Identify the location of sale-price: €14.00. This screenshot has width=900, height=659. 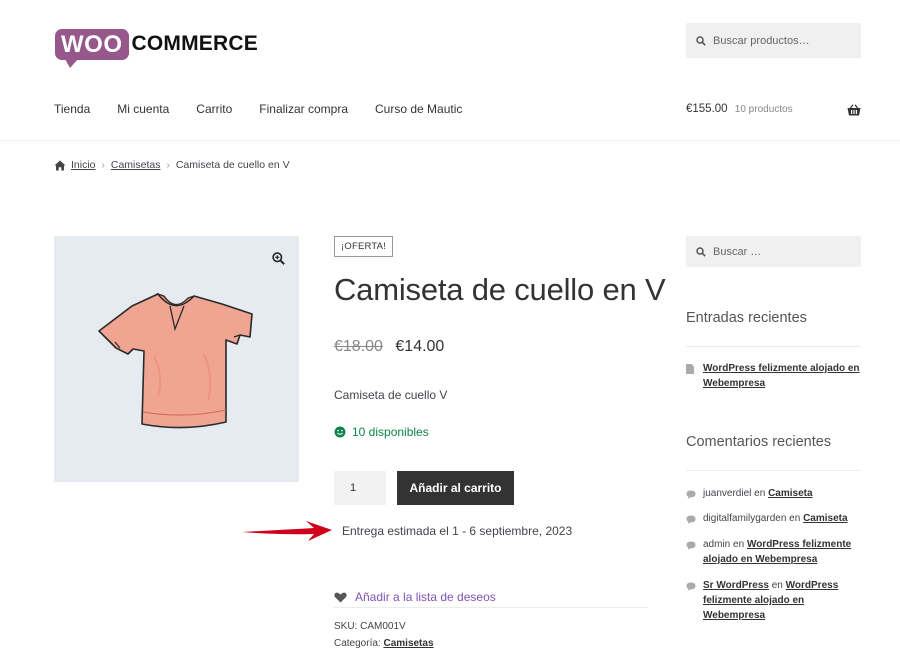
(420, 346).